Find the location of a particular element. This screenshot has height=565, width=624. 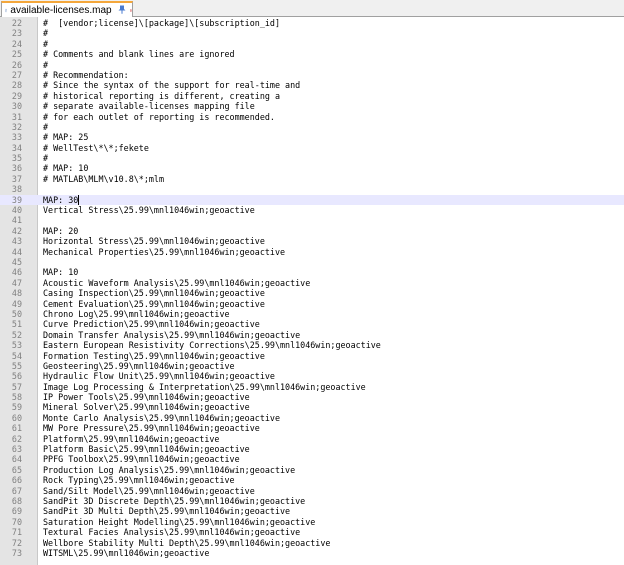

code-line: 33 # MAP: 25 is located at coordinates (312, 137).